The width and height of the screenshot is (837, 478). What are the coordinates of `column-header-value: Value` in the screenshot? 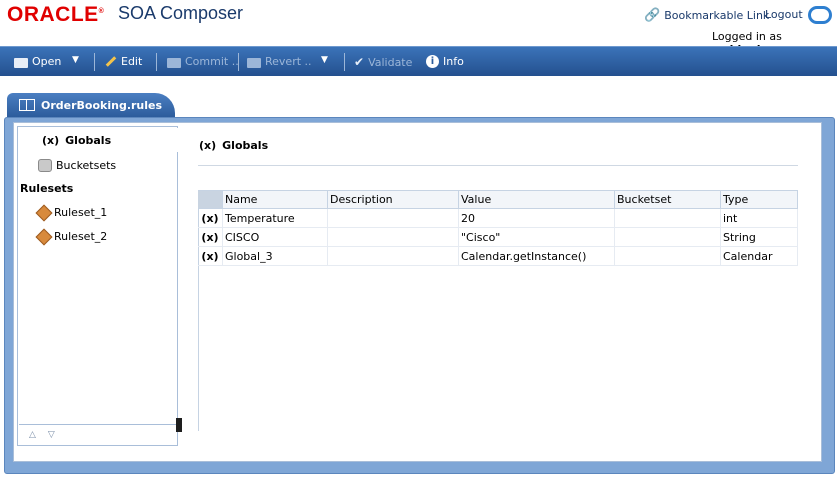 It's located at (536, 199).